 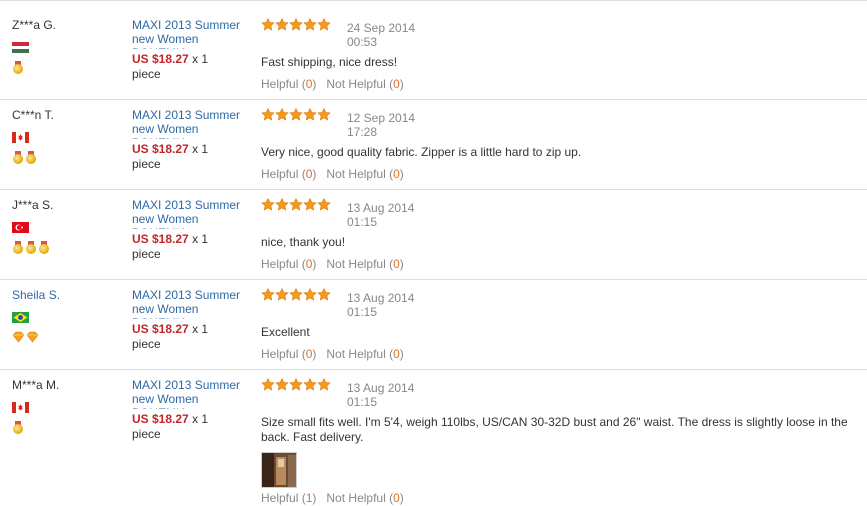 What do you see at coordinates (381, 28) in the screenshot?
I see `review-date-day: 24 Sep 2014` at bounding box center [381, 28].